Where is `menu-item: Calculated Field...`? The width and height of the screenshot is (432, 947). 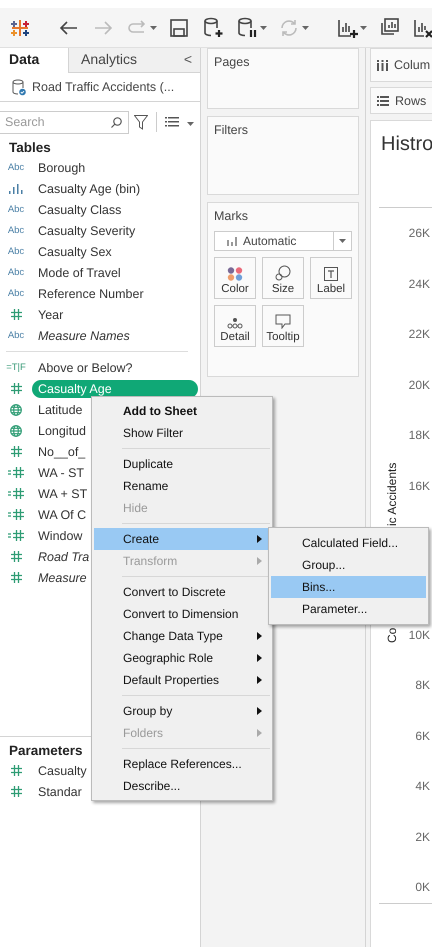
menu-item: Calculated Field... is located at coordinates (348, 543).